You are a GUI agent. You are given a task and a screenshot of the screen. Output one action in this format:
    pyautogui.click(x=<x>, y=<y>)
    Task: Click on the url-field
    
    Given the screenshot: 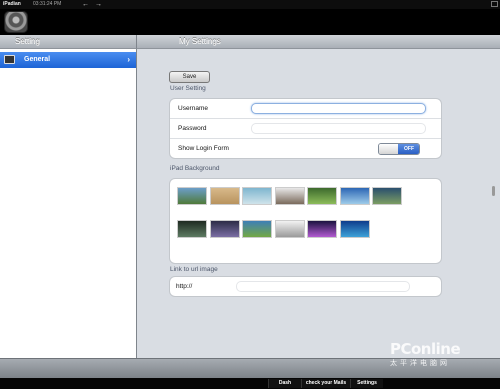 What is the action you would take?
    pyautogui.click(x=323, y=286)
    